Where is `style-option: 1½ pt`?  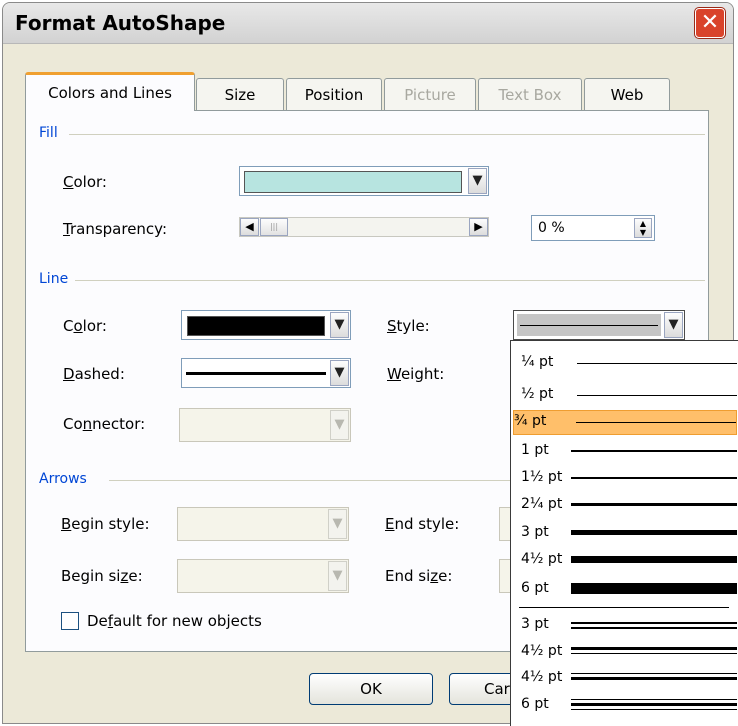 style-option: 1½ pt is located at coordinates (625, 478).